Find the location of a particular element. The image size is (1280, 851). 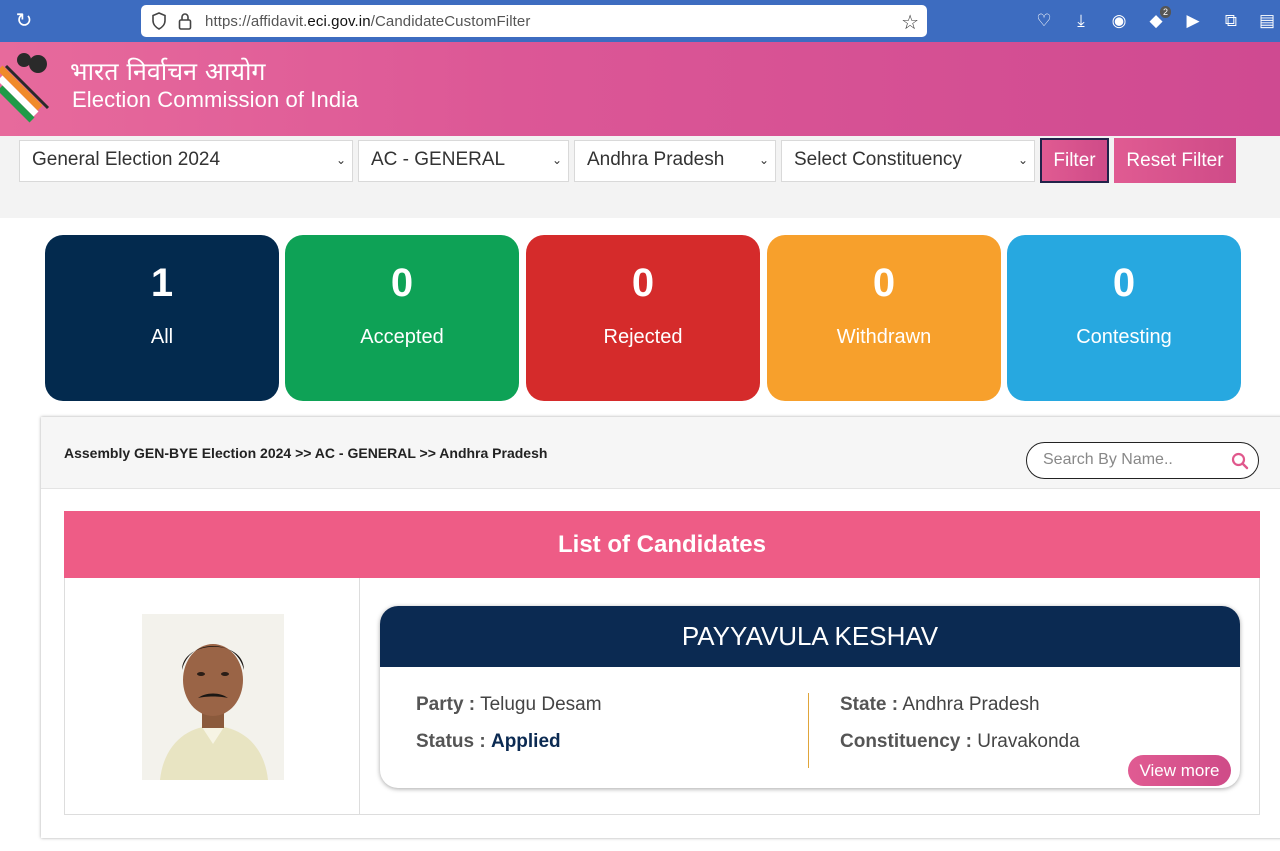

download-icon: ⤓ is located at coordinates (1081, 21).